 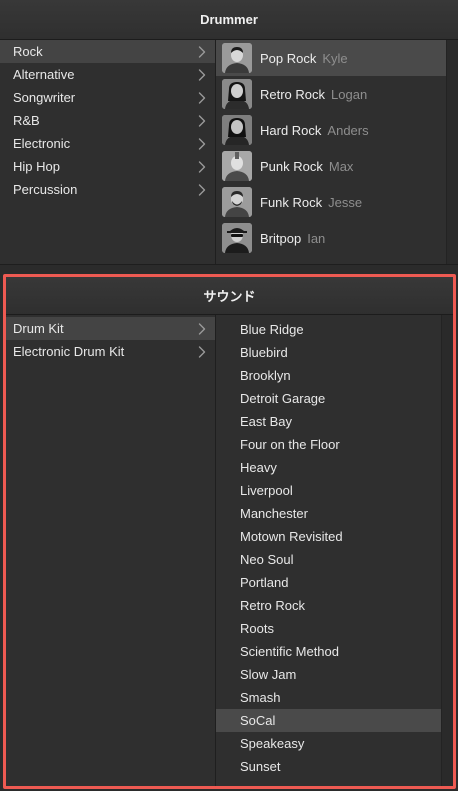 What do you see at coordinates (107, 189) in the screenshot?
I see `genre-item-percussion: Percussion` at bounding box center [107, 189].